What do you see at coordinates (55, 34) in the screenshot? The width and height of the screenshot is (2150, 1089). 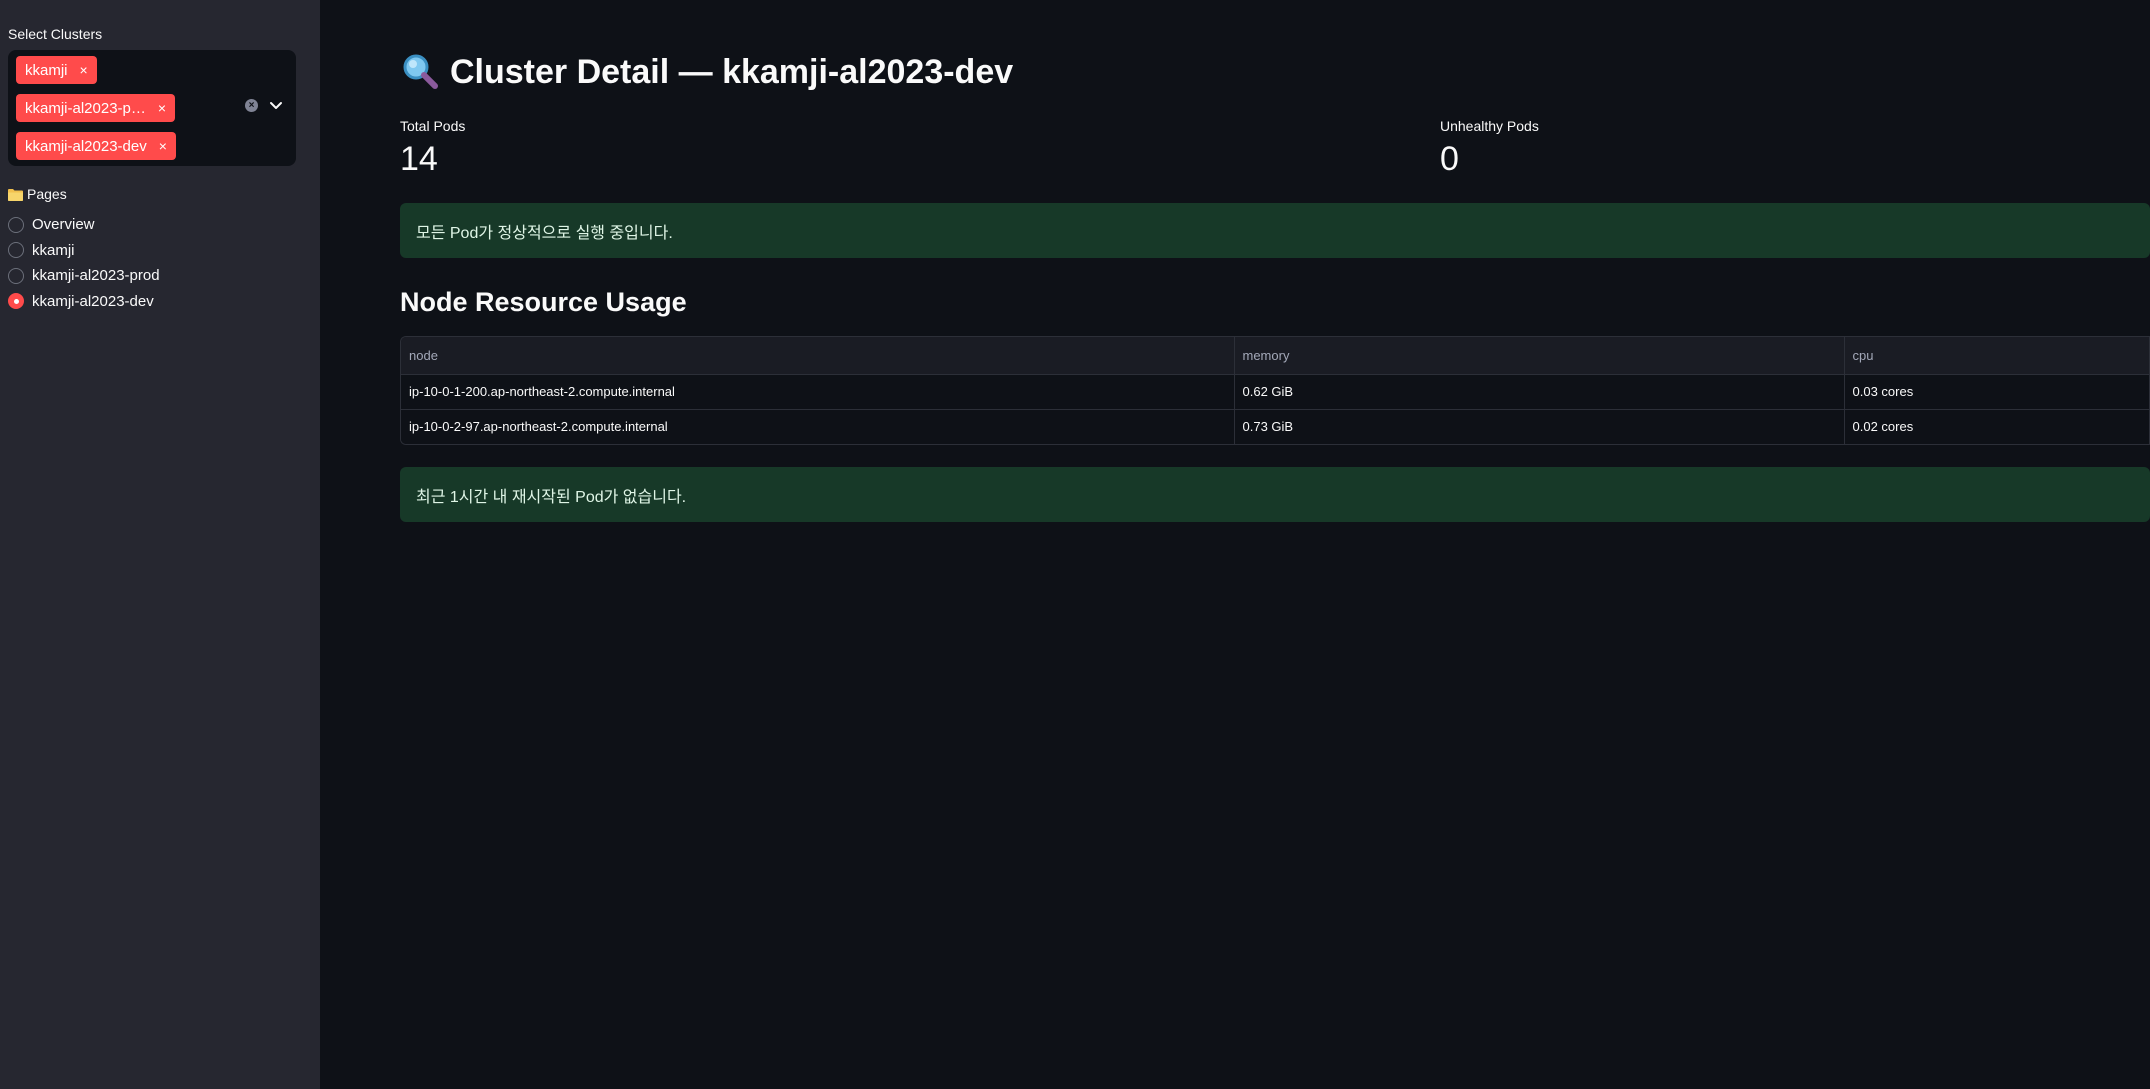 I see `select-clusters-label: Select Clusters` at bounding box center [55, 34].